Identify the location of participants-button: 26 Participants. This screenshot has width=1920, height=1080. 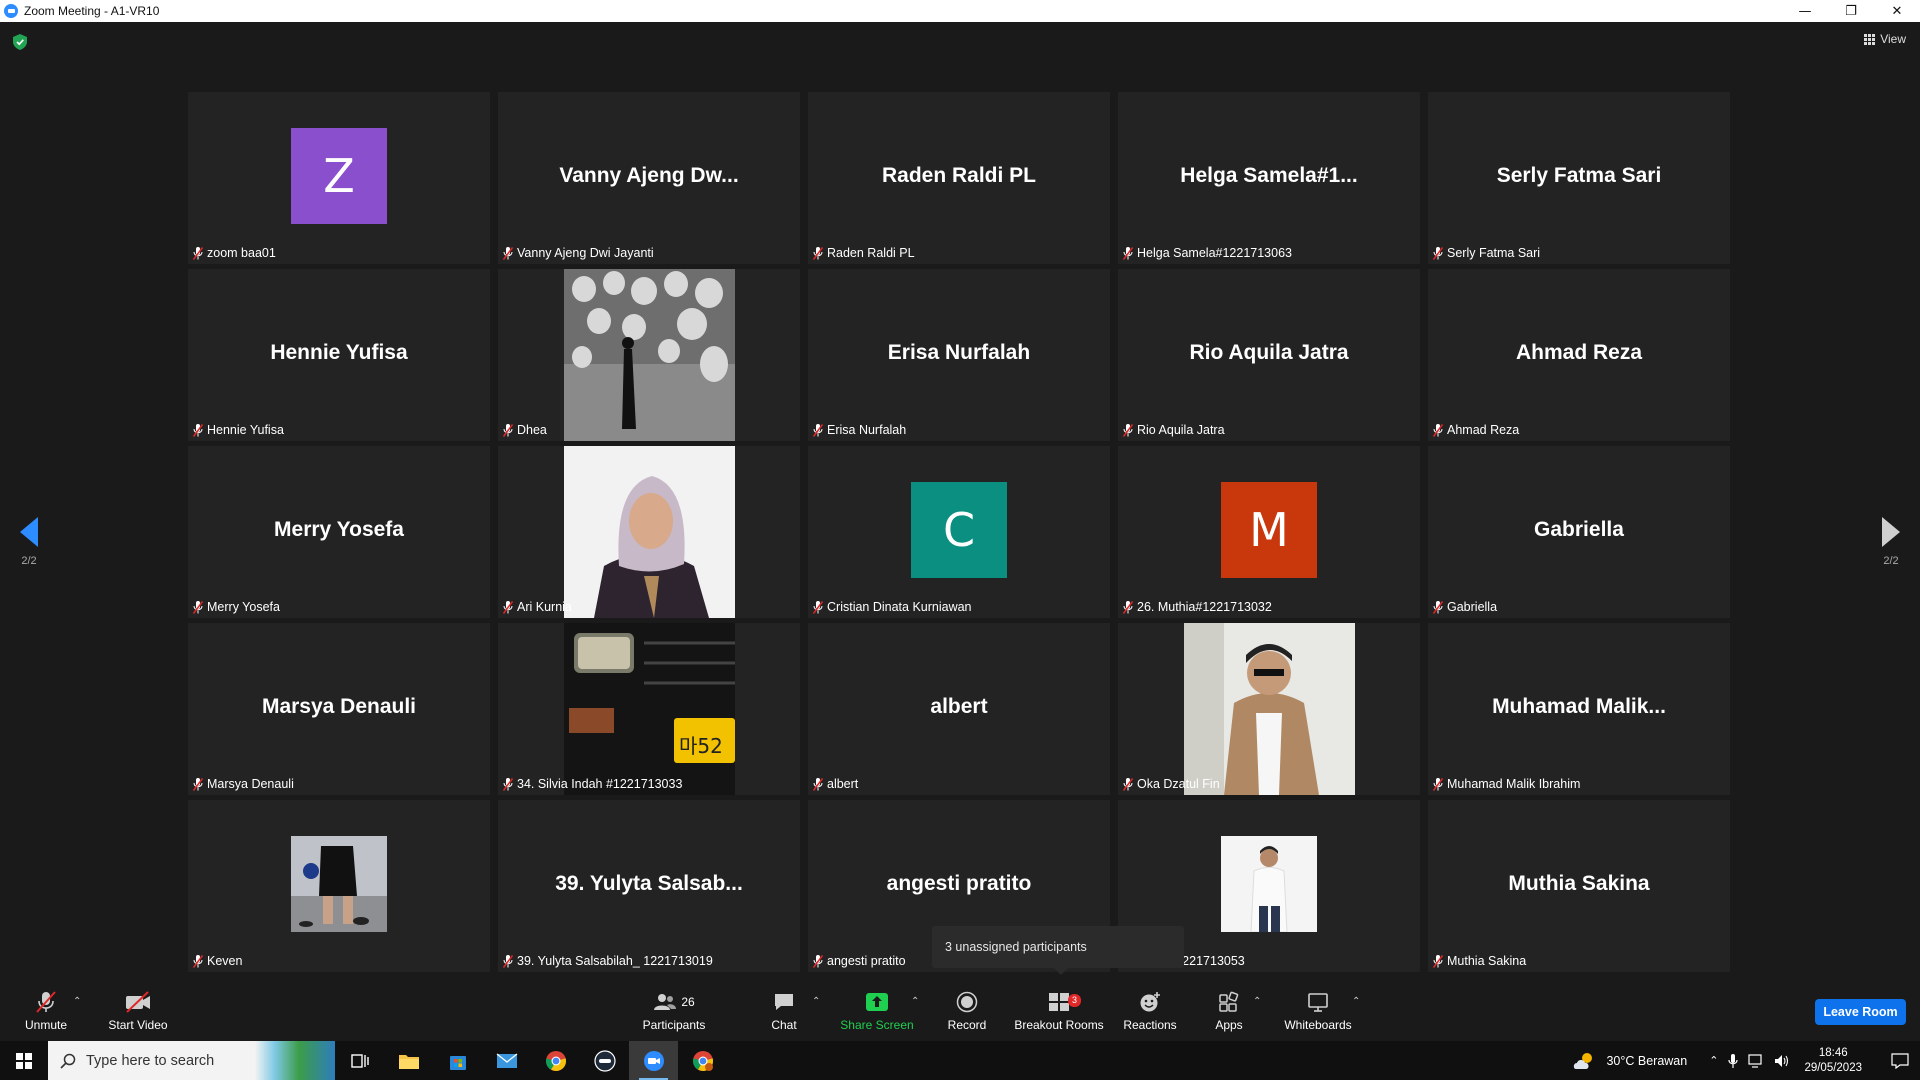
(674, 1010).